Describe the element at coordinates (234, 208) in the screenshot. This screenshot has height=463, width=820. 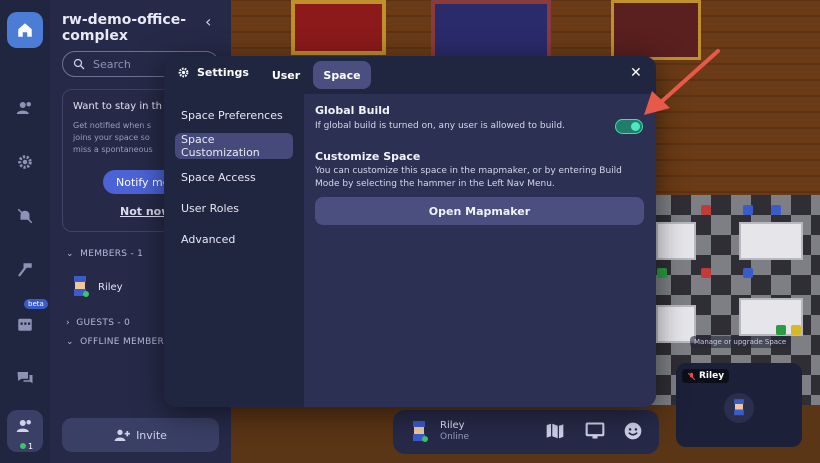
I see `nav-user-roles: User Roles` at that location.